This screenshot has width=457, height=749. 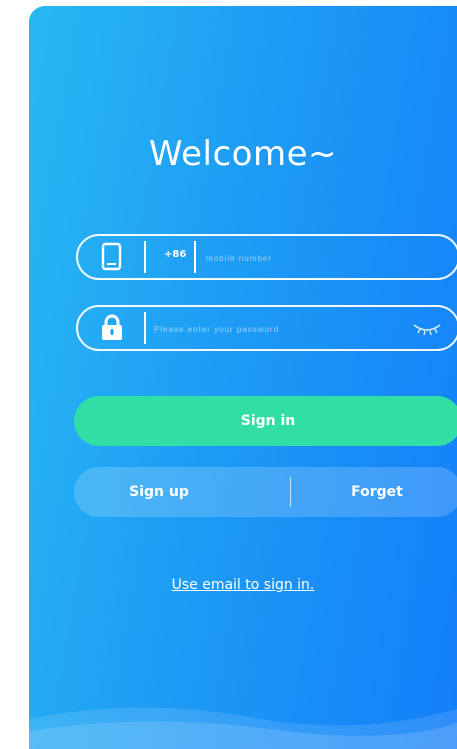 I want to click on phone-field: +86, so click(x=266, y=257).